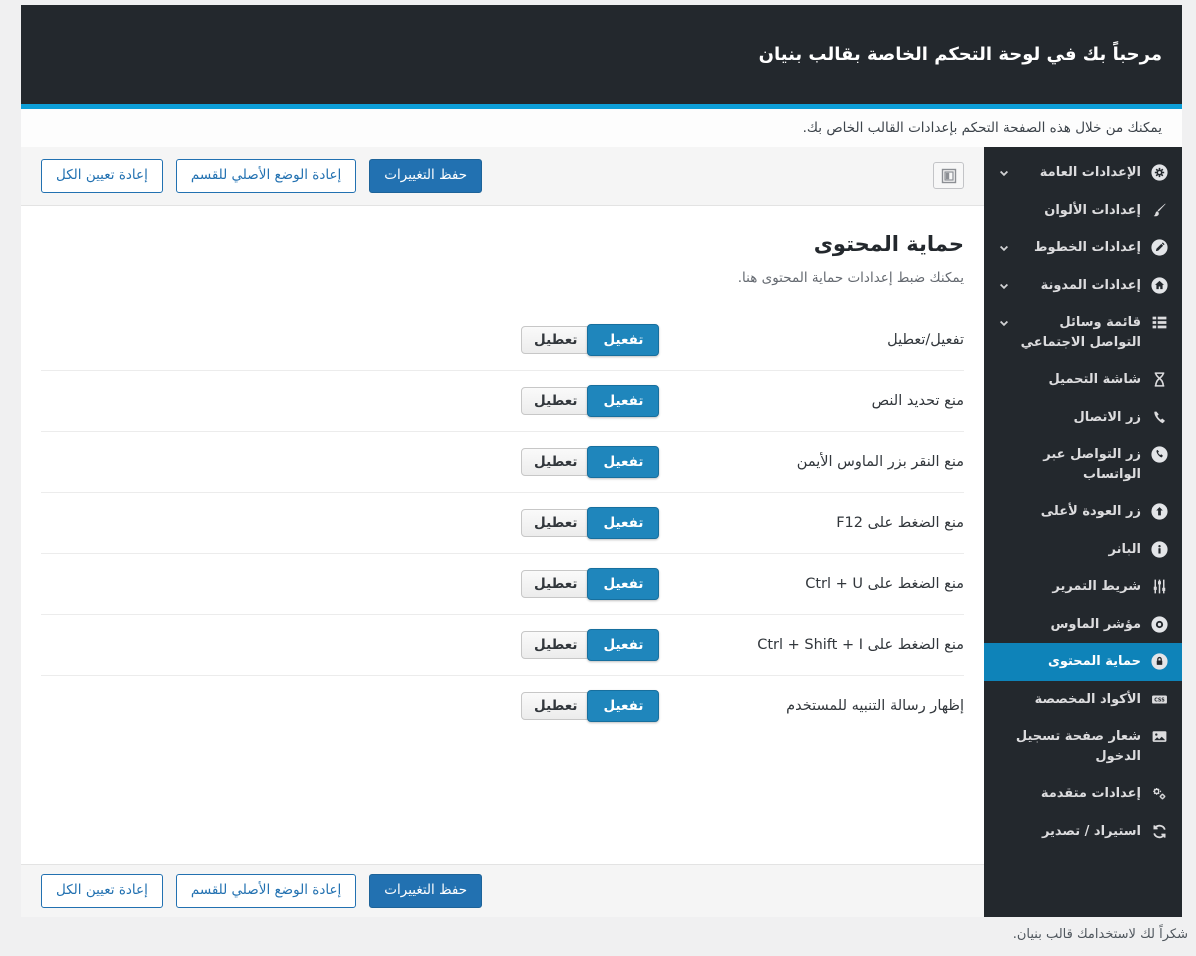 The image size is (1196, 956). Describe the element at coordinates (1159, 172) in the screenshot. I see `gear-icon` at that location.